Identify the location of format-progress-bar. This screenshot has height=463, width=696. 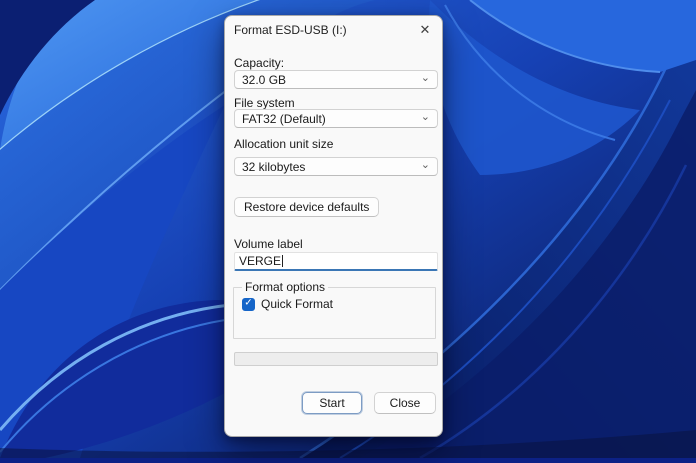
(336, 359).